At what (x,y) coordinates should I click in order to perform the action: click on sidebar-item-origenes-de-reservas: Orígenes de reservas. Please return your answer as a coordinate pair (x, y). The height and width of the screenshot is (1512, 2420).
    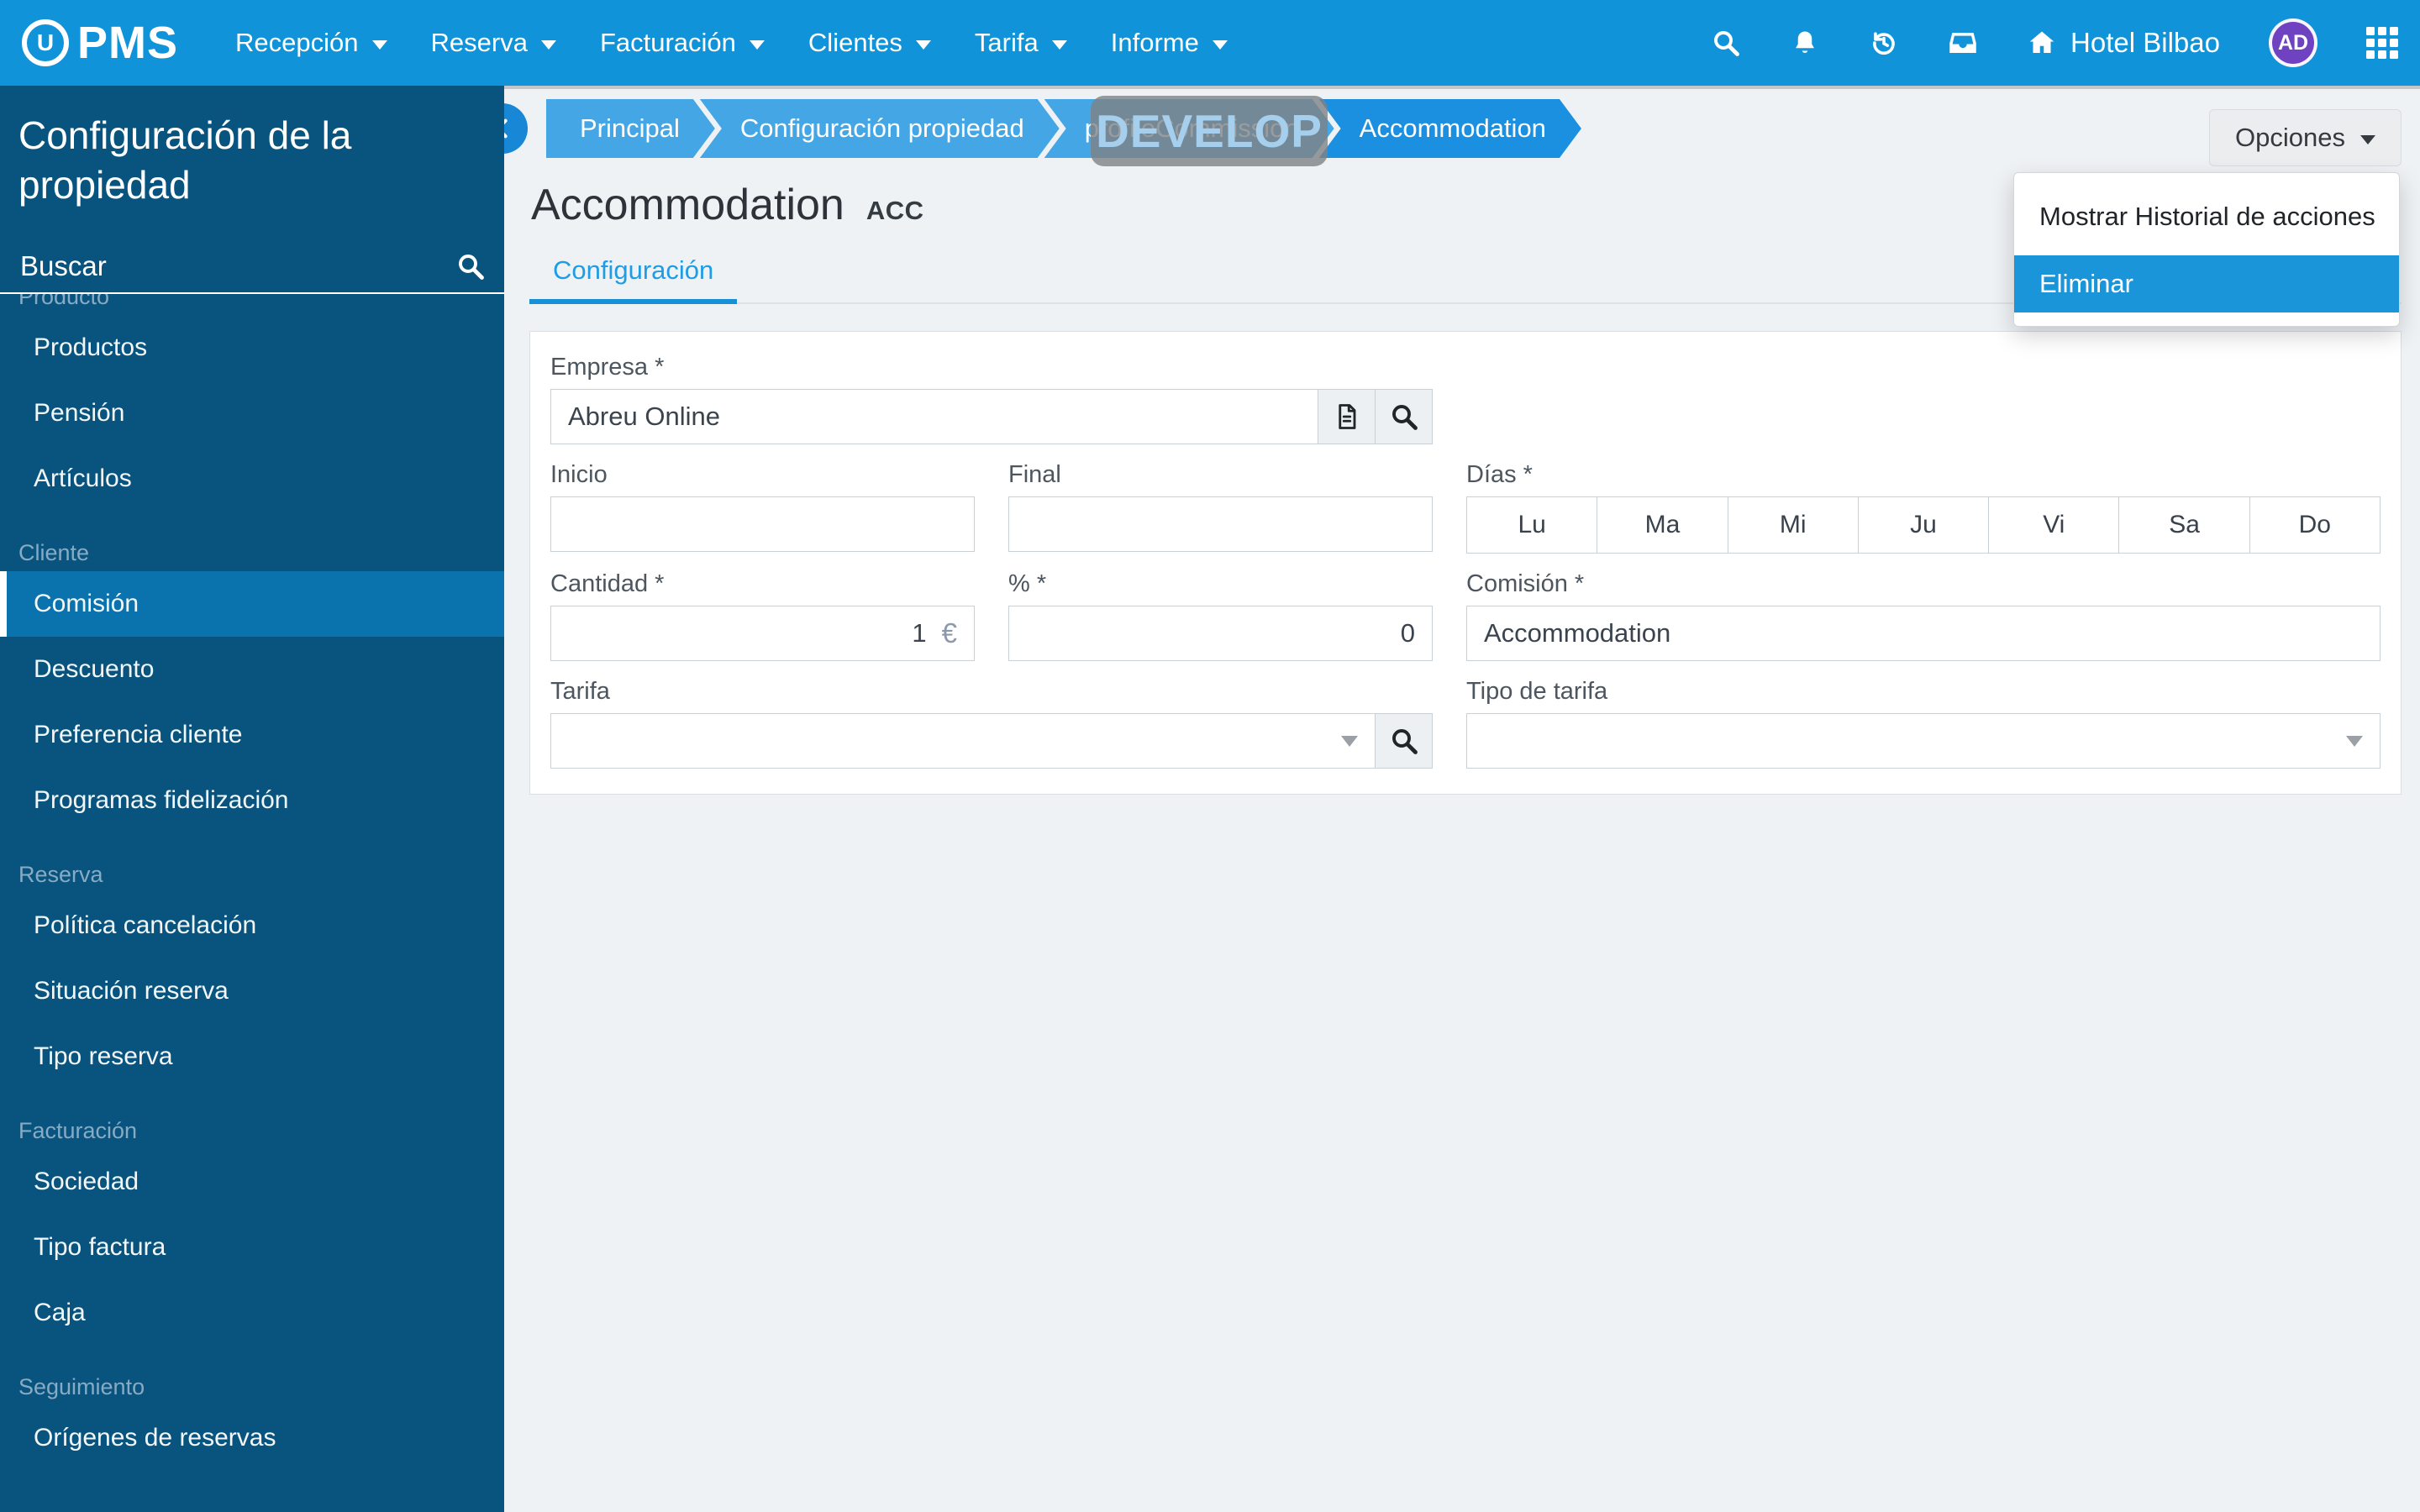
    Looking at the image, I should click on (252, 1438).